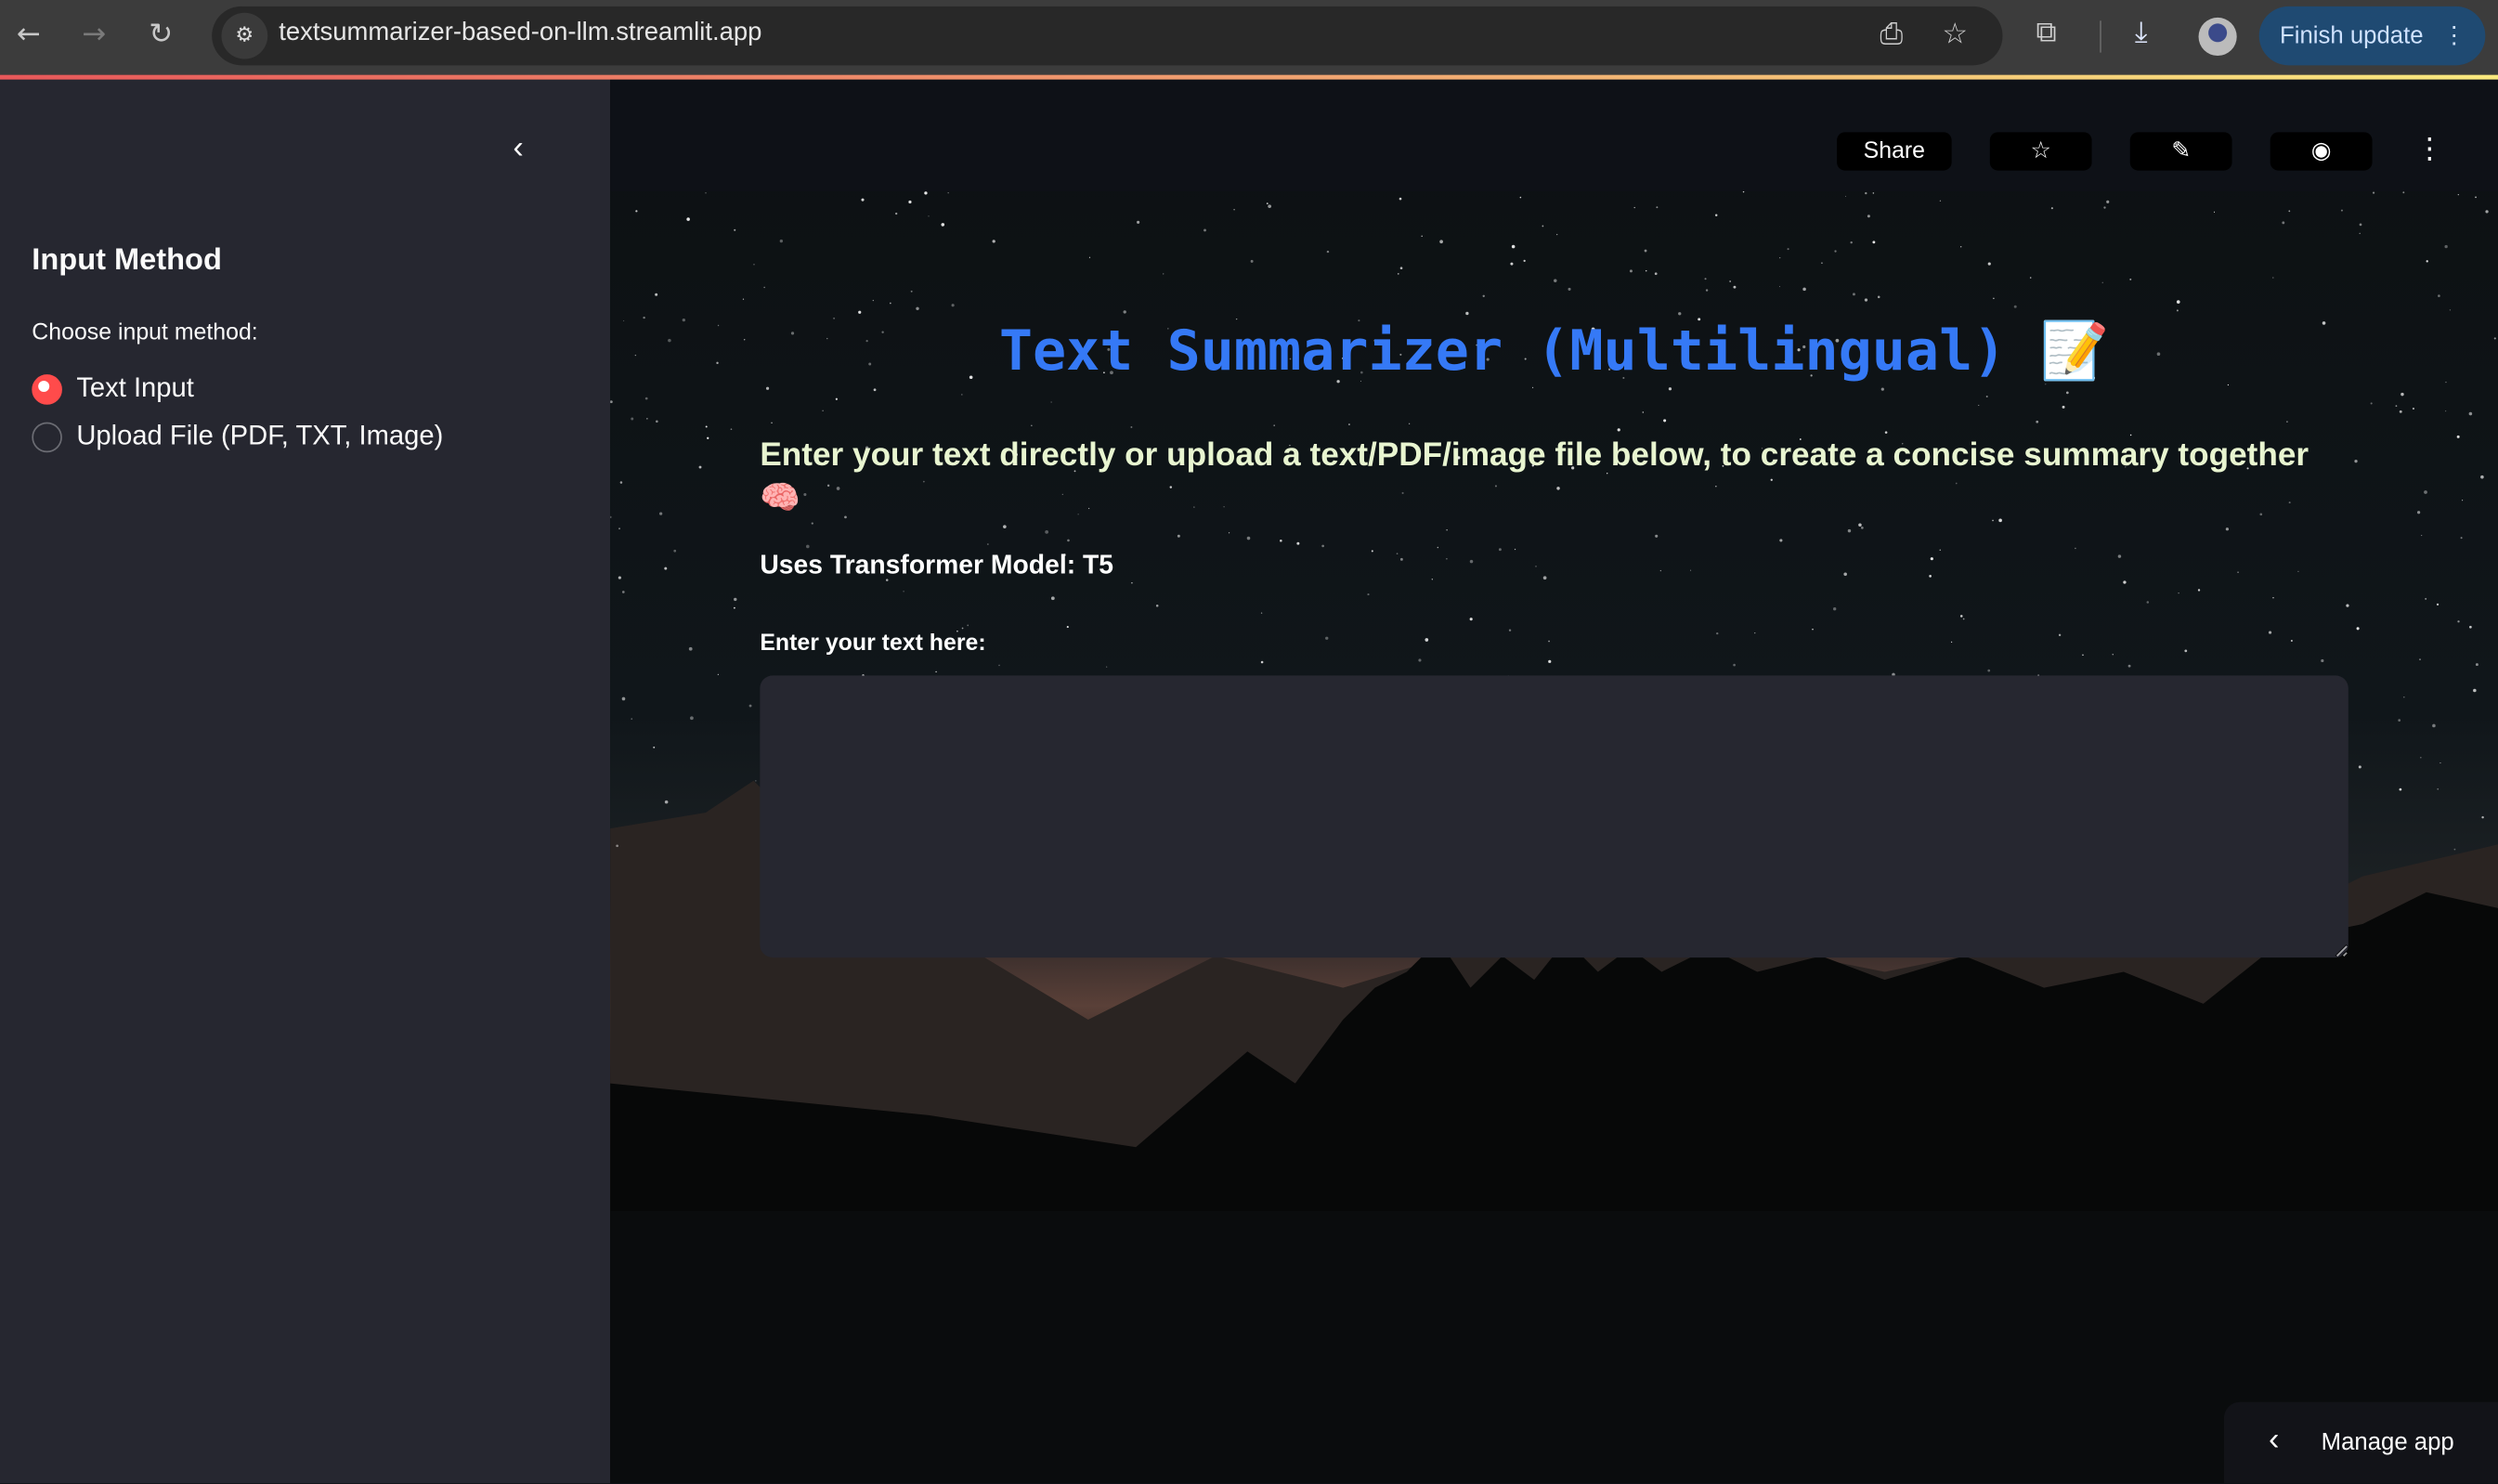  I want to click on github-button: ◉, so click(2321, 151).